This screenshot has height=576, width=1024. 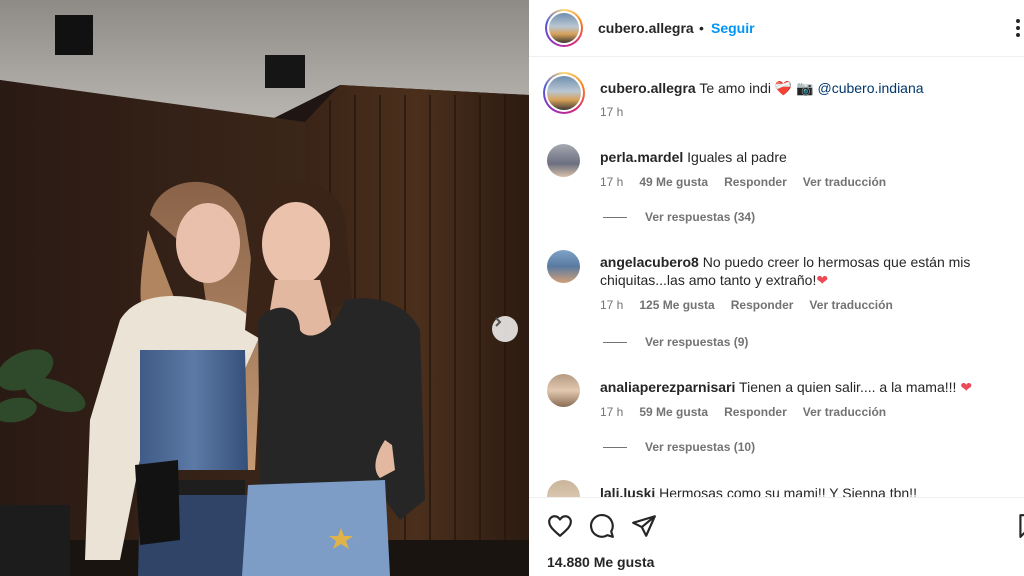 What do you see at coordinates (600, 562) in the screenshot?
I see `likes-count: 14.880 Me gusta` at bounding box center [600, 562].